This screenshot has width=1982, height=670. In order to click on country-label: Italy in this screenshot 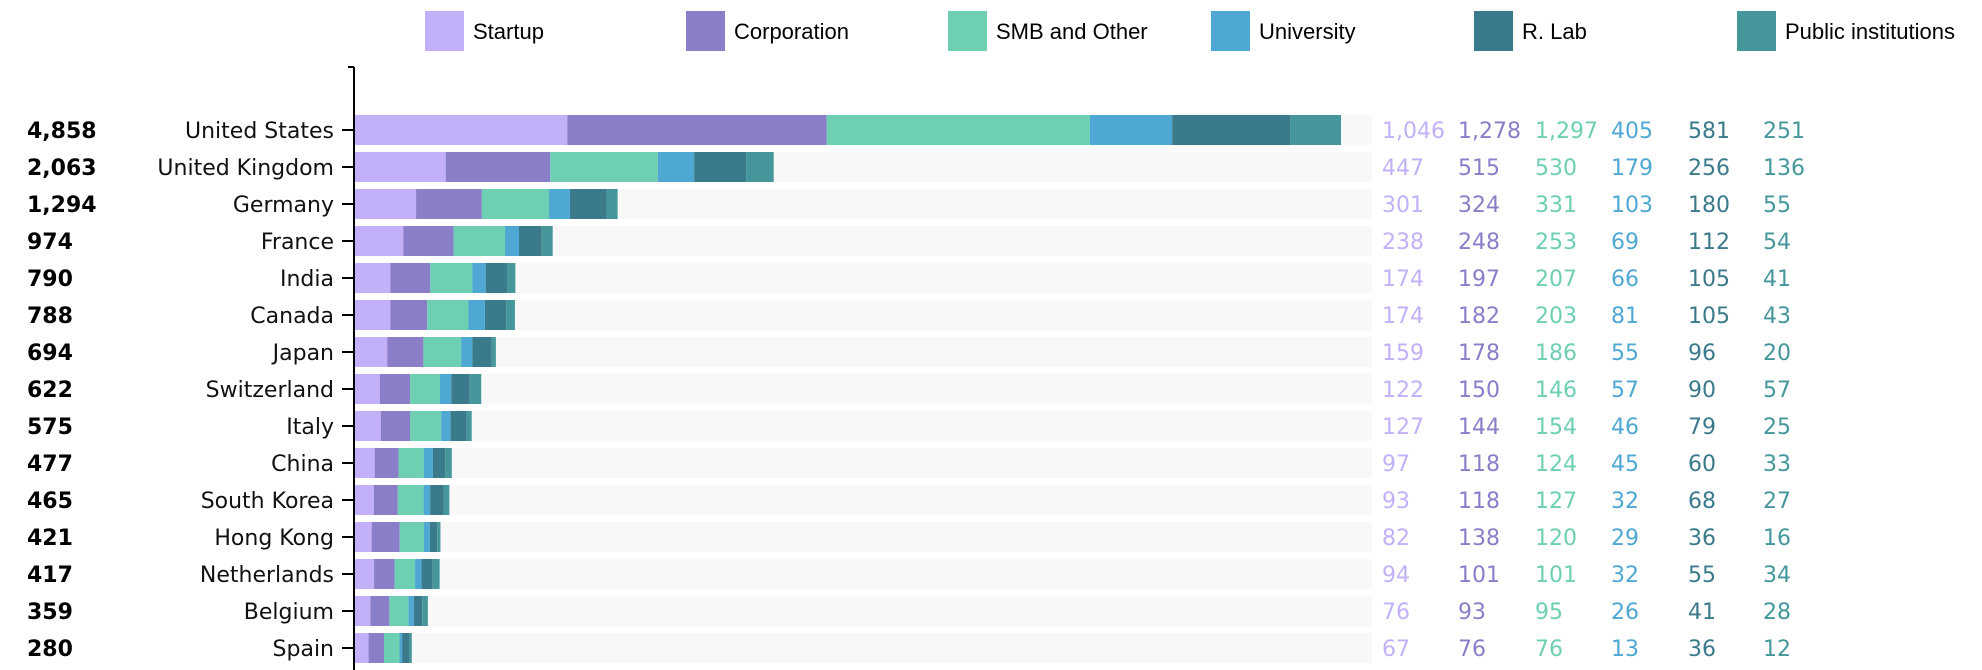, I will do `click(310, 427)`.